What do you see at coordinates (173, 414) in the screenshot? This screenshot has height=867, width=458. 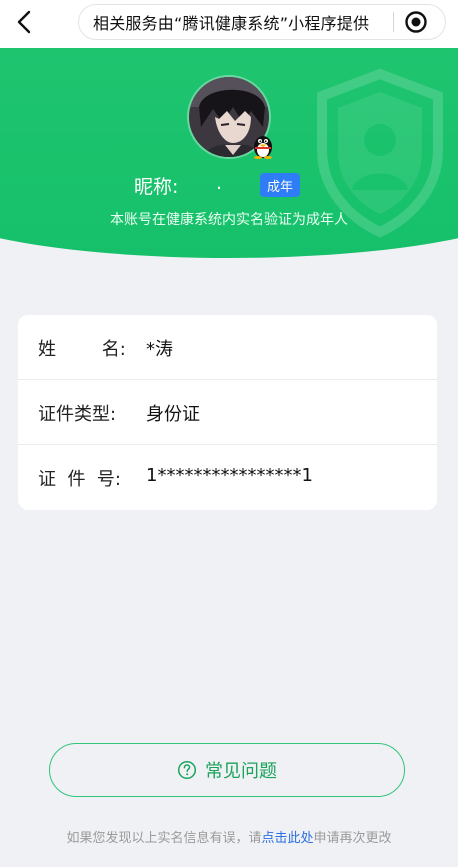 I see `id-type-value: 身份证` at bounding box center [173, 414].